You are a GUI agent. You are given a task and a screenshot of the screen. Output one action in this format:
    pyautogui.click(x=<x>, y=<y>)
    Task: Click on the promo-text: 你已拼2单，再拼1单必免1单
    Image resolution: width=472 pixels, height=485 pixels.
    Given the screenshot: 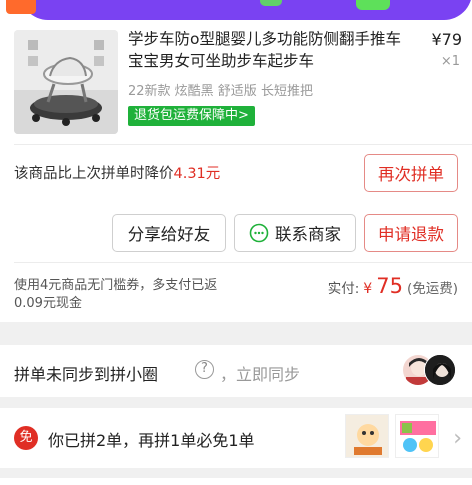 What is the action you would take?
    pyautogui.click(x=151, y=440)
    